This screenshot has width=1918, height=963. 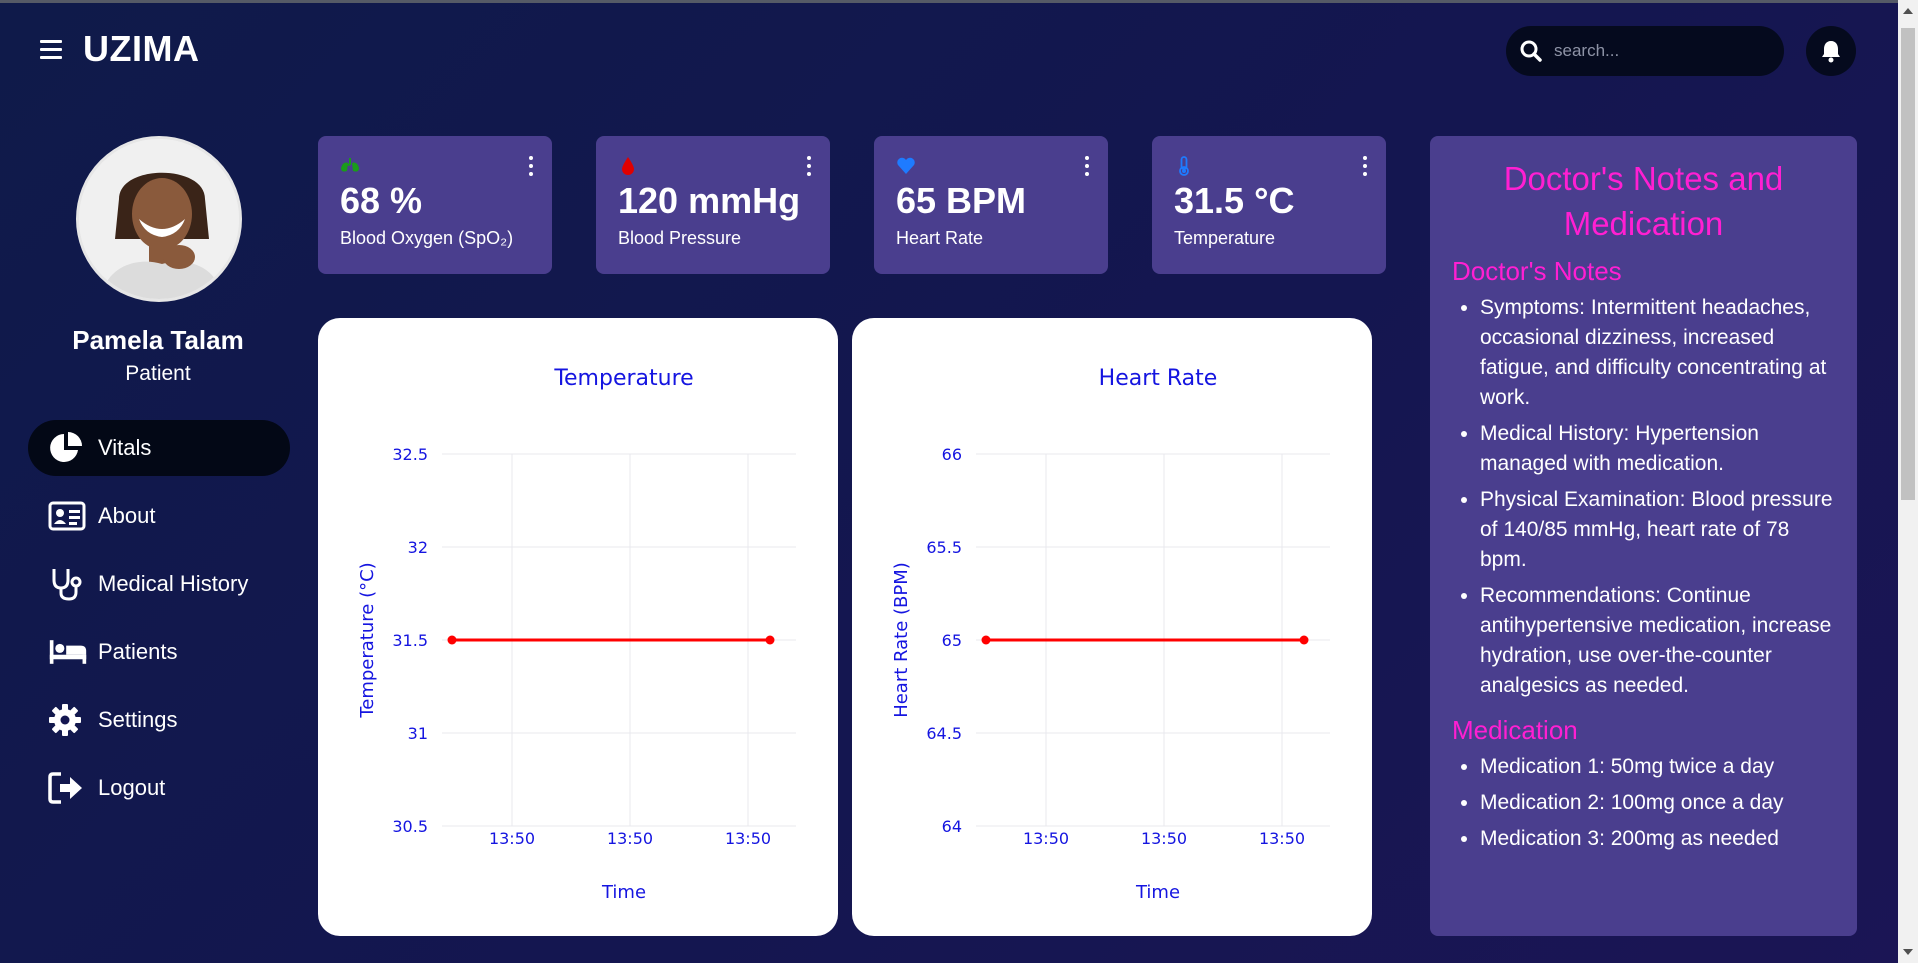 What do you see at coordinates (141, 48) in the screenshot?
I see `app-title: UZIMA` at bounding box center [141, 48].